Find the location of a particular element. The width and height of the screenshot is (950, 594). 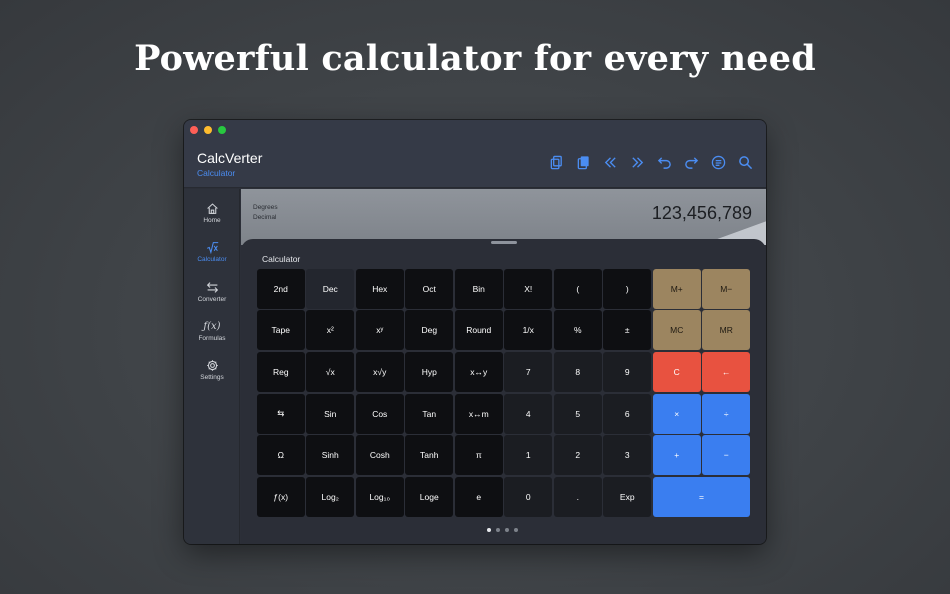

sidebar-item-label: Formulas is located at coordinates (212, 338).